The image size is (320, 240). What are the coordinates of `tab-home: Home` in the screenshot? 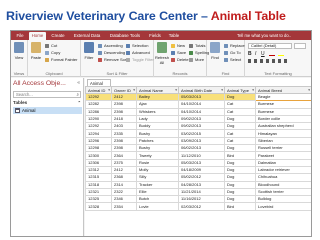 It's located at (37, 36).